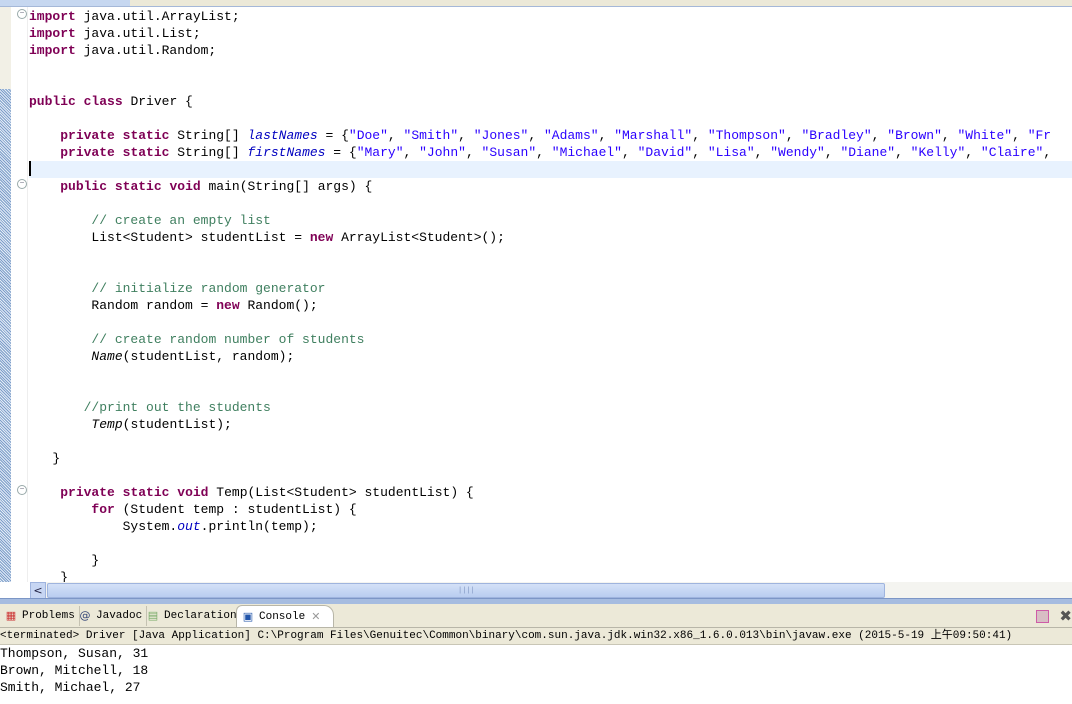  What do you see at coordinates (571, 135) in the screenshot?
I see `string-literal: "Adams"` at bounding box center [571, 135].